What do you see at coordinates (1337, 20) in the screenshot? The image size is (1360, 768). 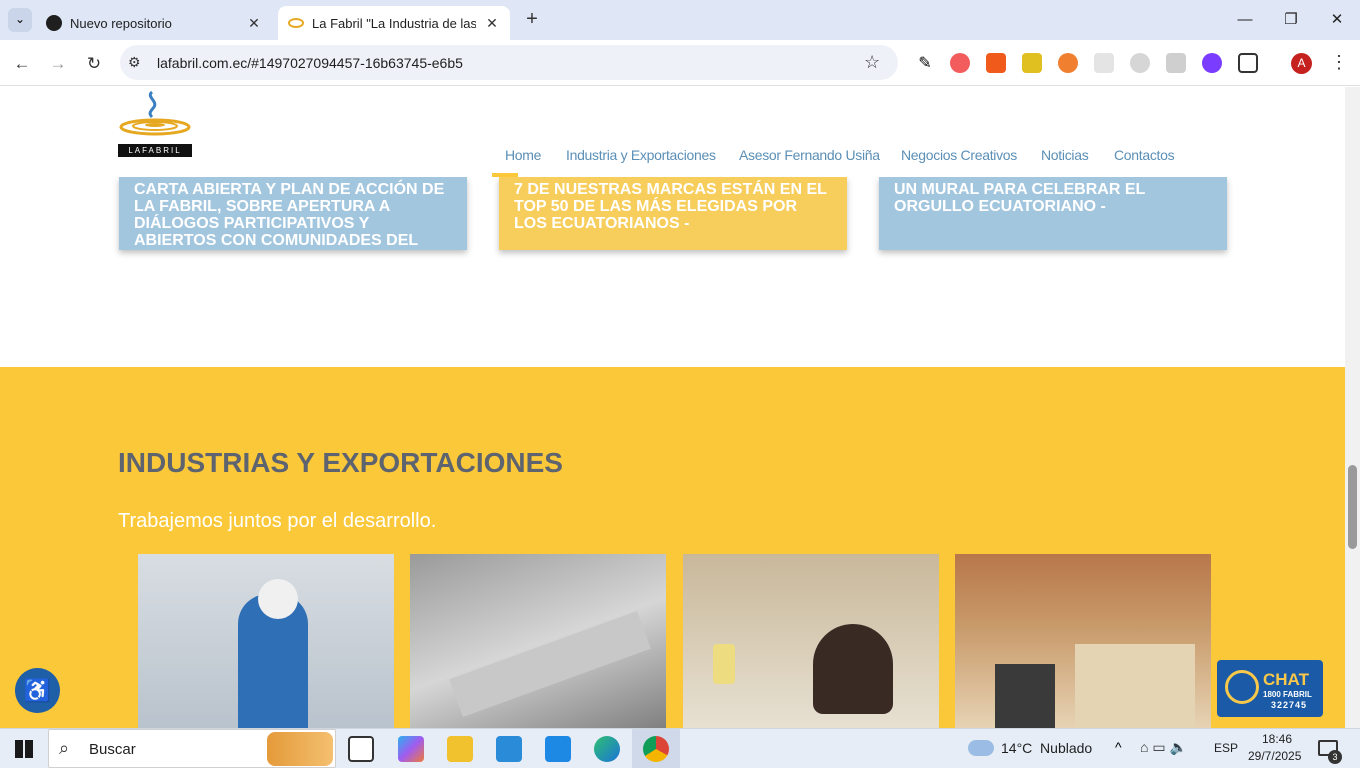 I see `close-window-icon: ✕` at bounding box center [1337, 20].